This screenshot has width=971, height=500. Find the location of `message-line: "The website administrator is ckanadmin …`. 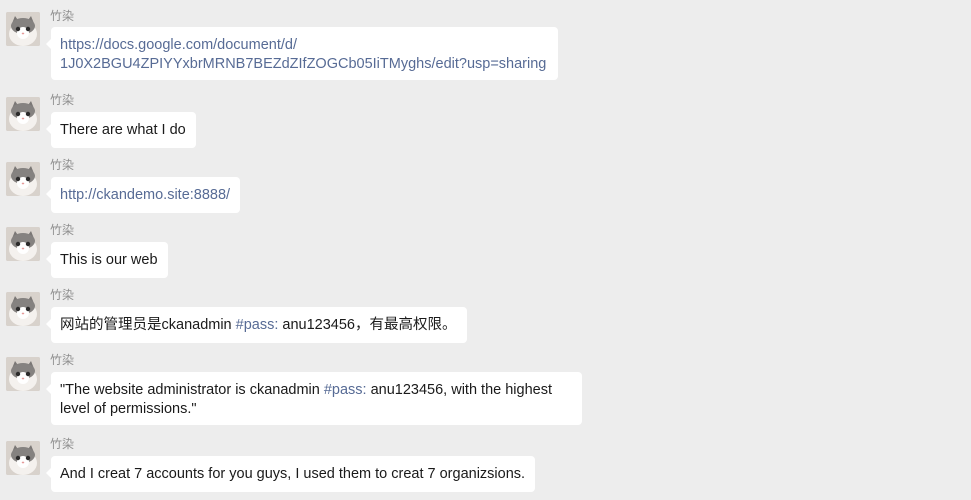

message-line: "The website administrator is ckanadmin … is located at coordinates (316, 390).